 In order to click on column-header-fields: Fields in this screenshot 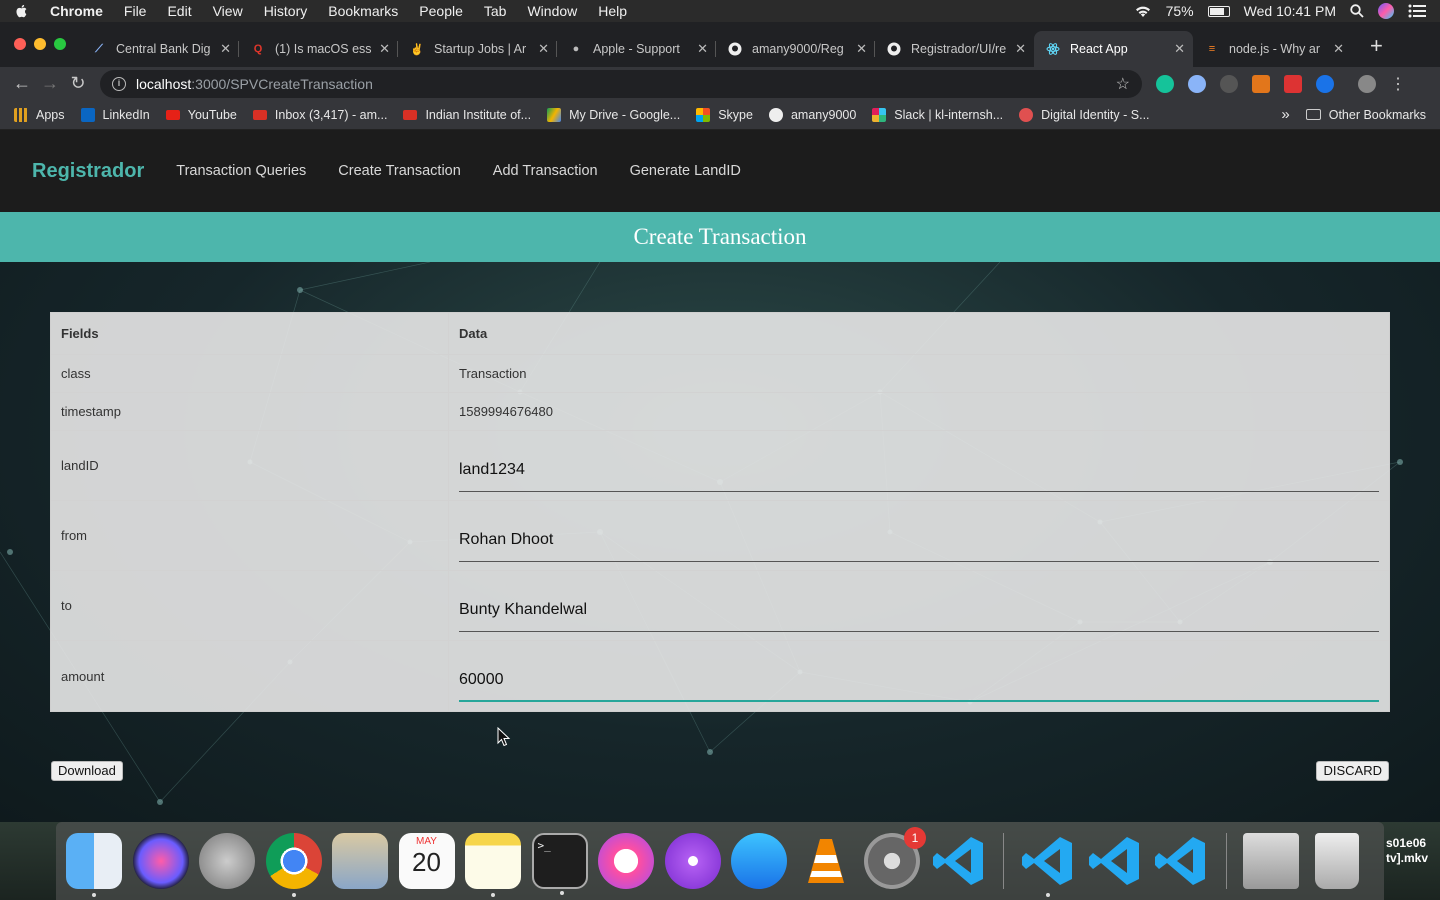, I will do `click(250, 333)`.